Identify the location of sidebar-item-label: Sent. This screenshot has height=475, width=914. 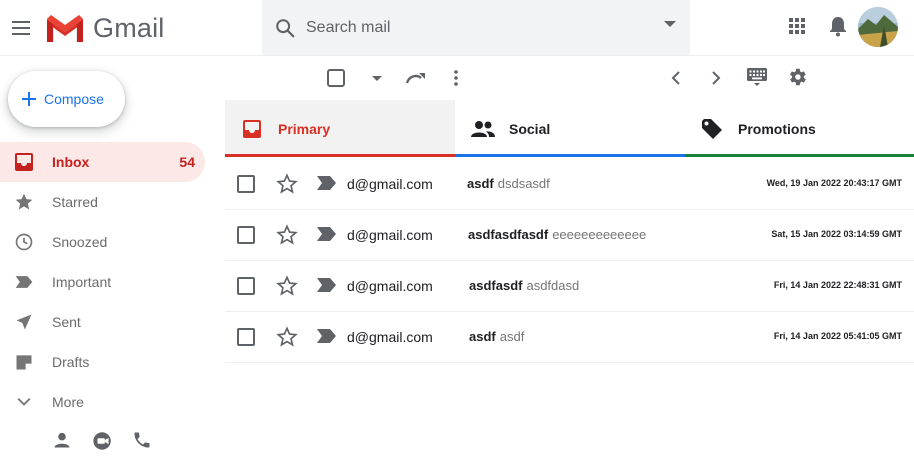
(66, 322).